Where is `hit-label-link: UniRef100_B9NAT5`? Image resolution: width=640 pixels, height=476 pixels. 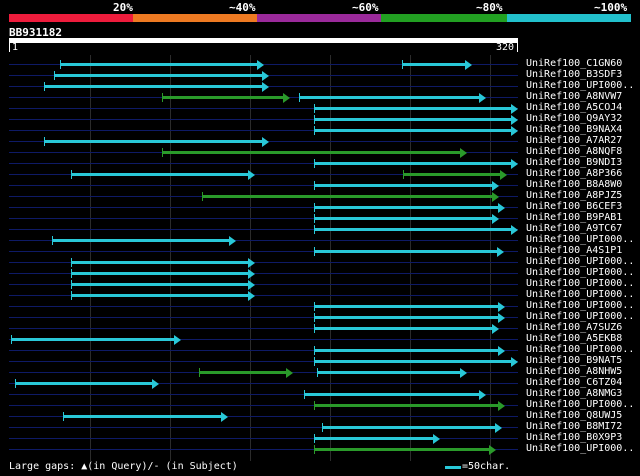 hit-label-link: UniRef100_B9NAT5 is located at coordinates (574, 360).